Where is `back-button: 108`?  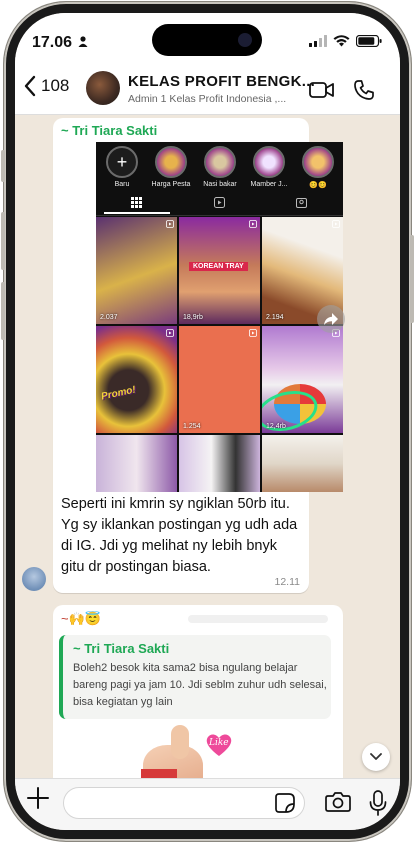
back-button: 108 is located at coordinates (46, 86).